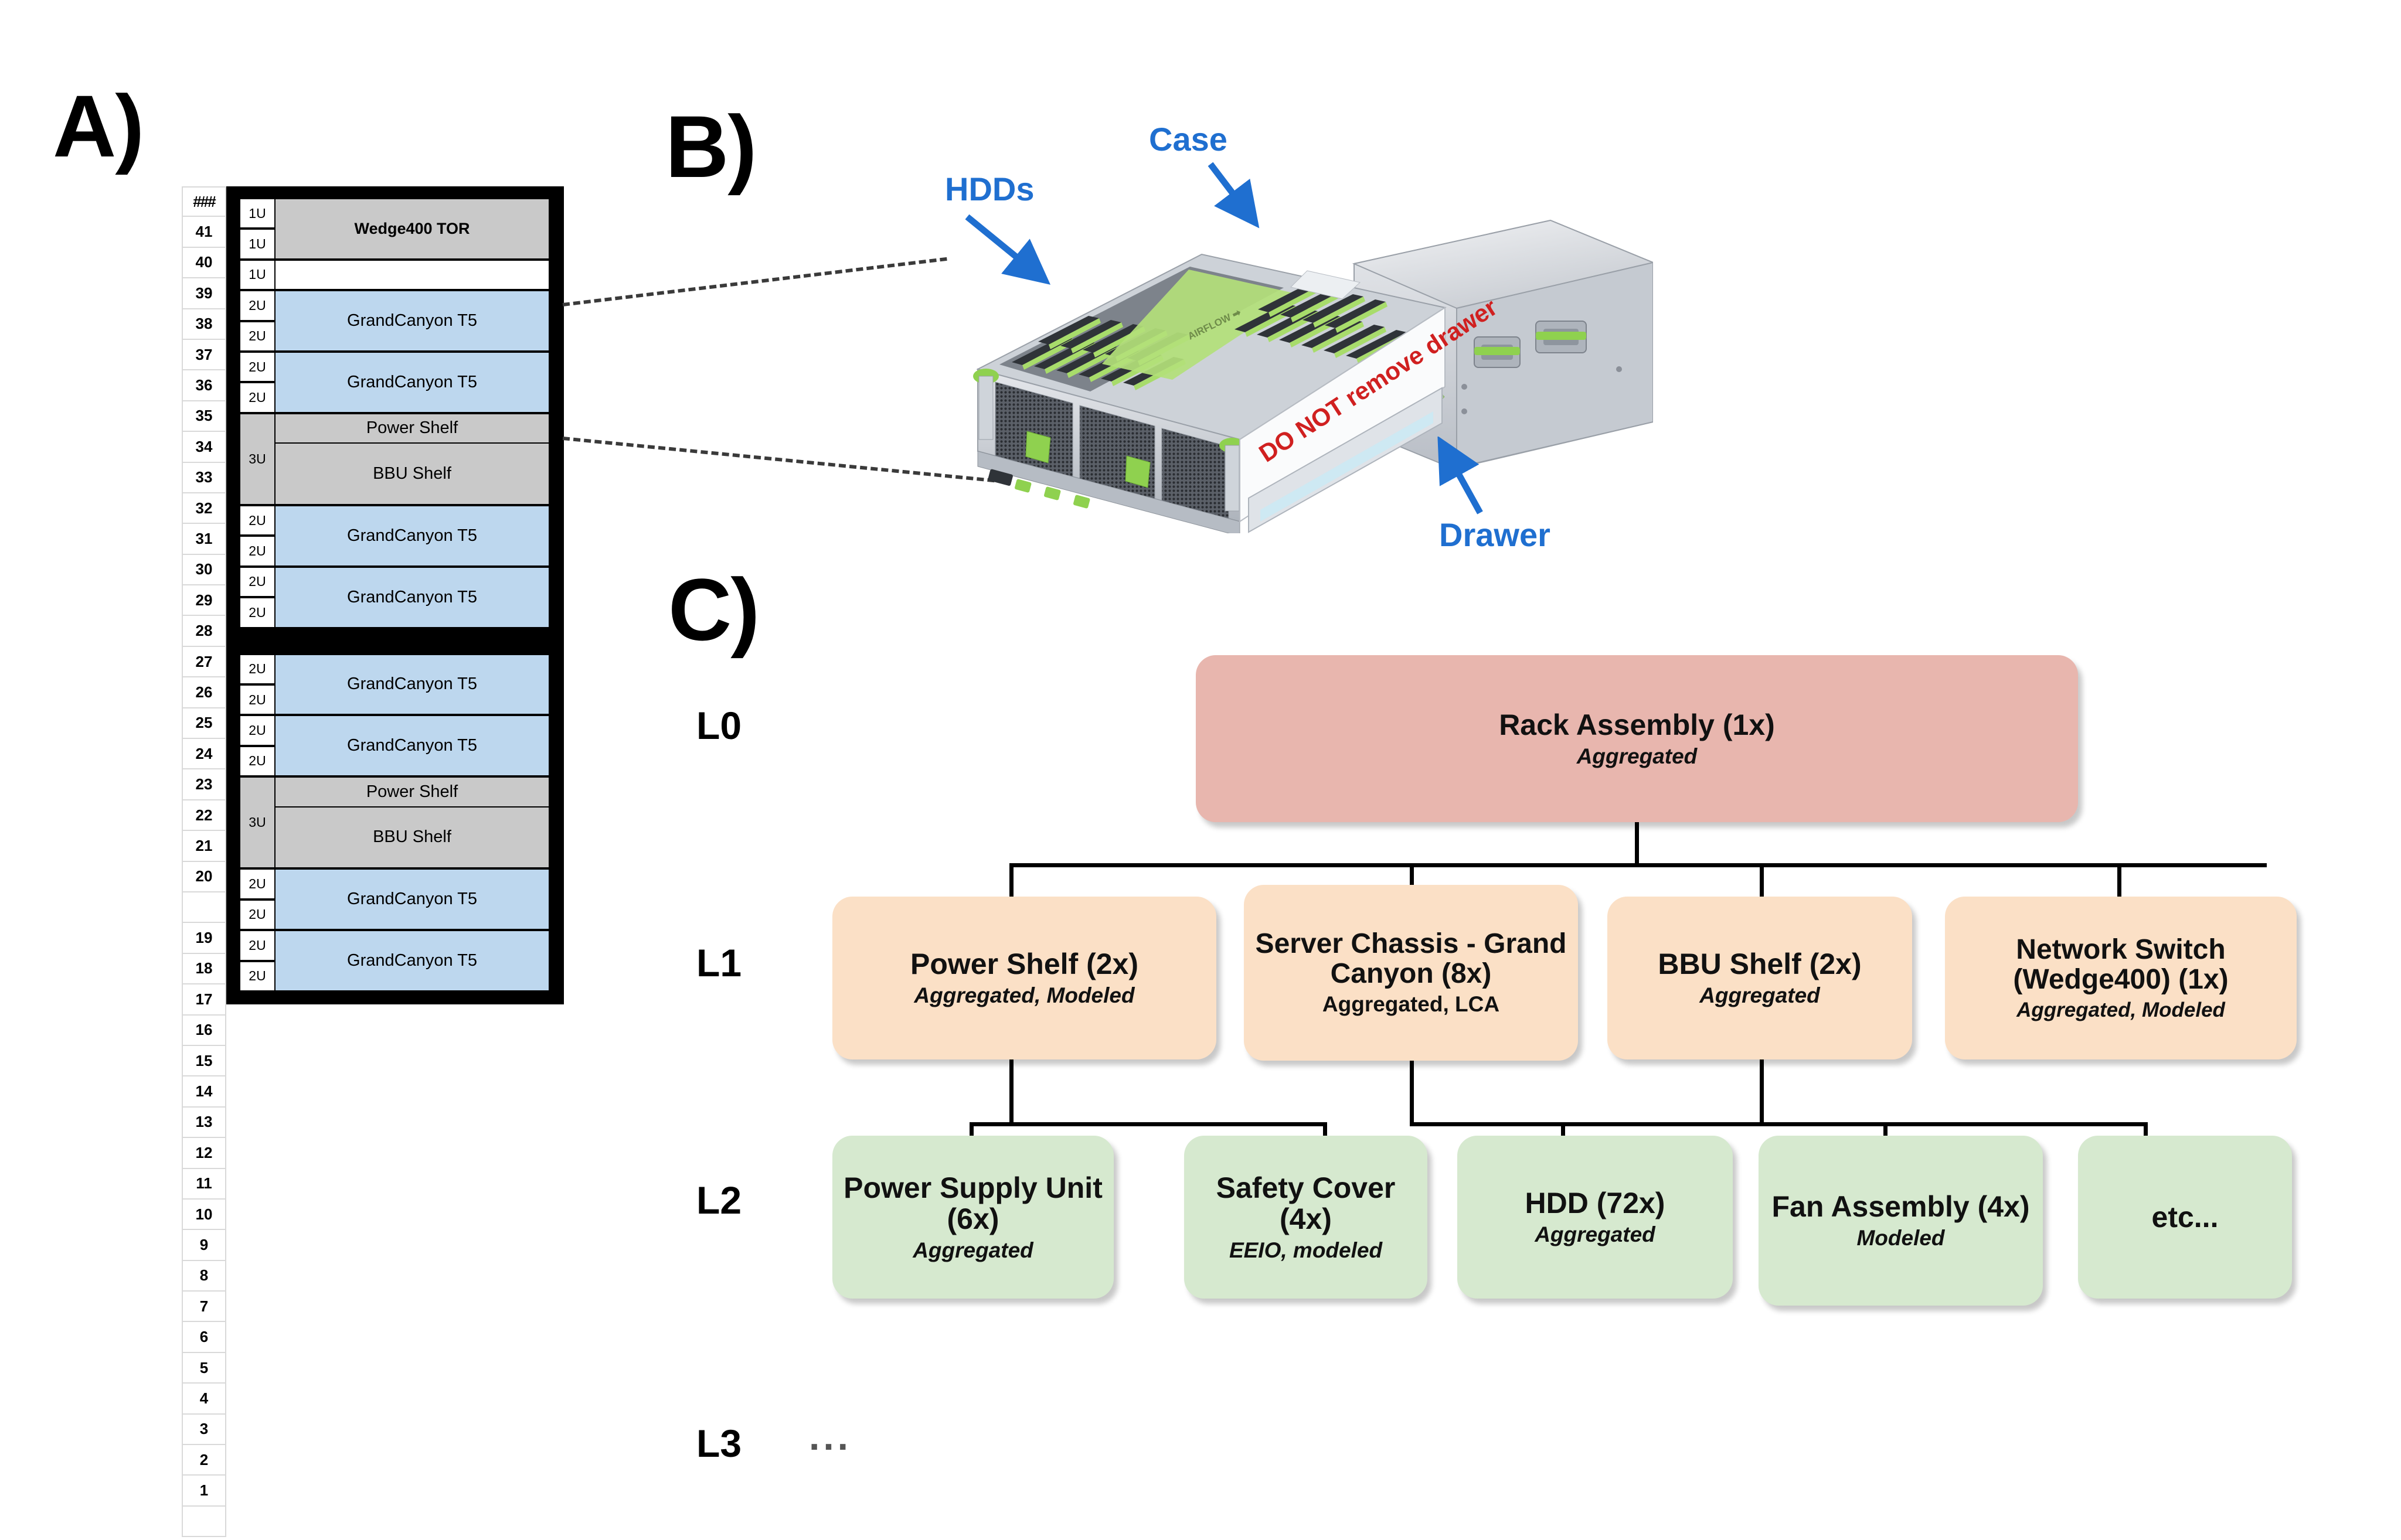 The width and height of the screenshot is (2401, 1540). What do you see at coordinates (719, 725) in the screenshot?
I see `level-label-l0: L0` at bounding box center [719, 725].